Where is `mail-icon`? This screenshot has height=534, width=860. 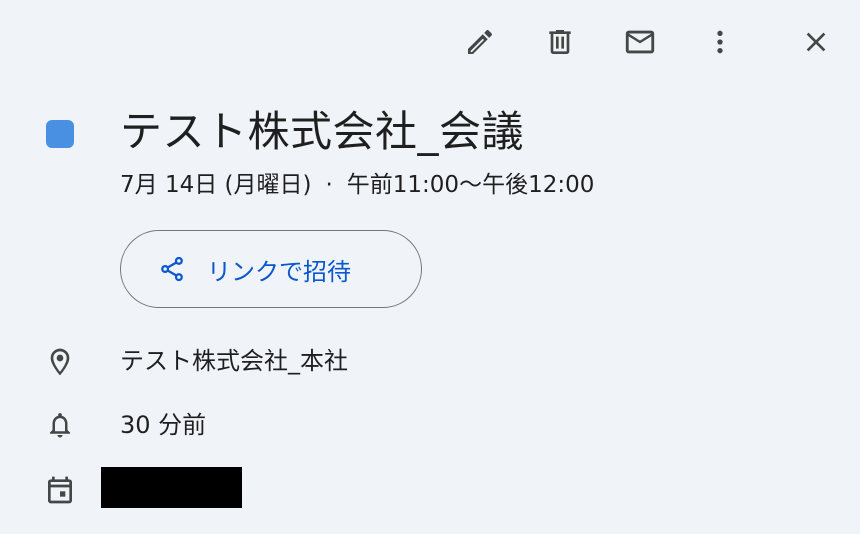
mail-icon is located at coordinates (640, 42).